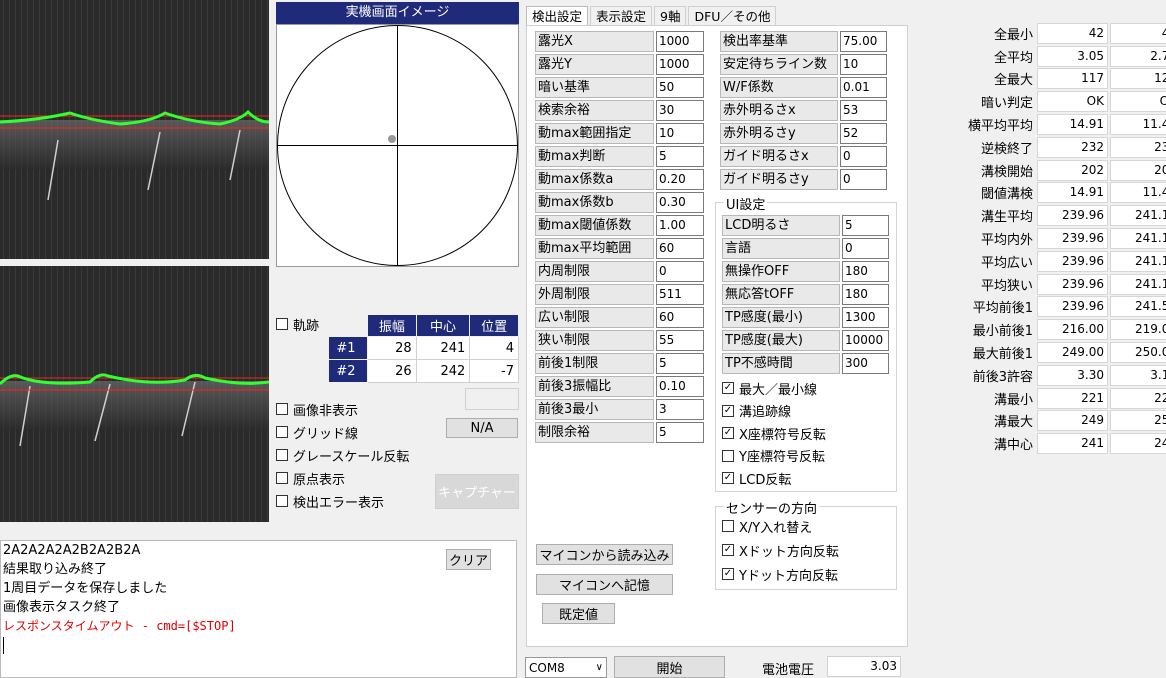 This screenshot has height=678, width=1166. Describe the element at coordinates (774, 433) in the screenshot. I see `check-x-sign-invert: ✓ X座標符号反転` at that location.